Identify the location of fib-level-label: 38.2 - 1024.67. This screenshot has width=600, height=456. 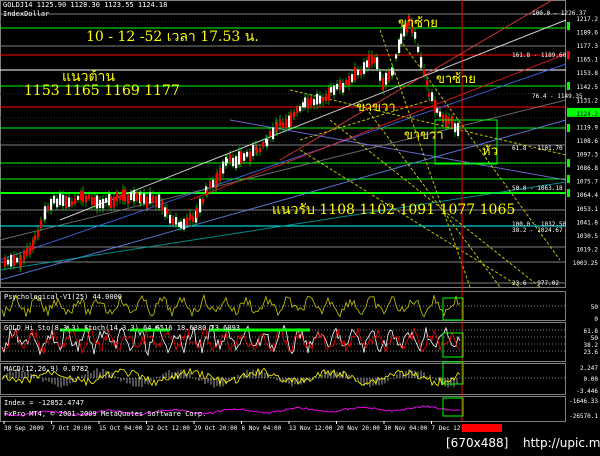
(537, 230).